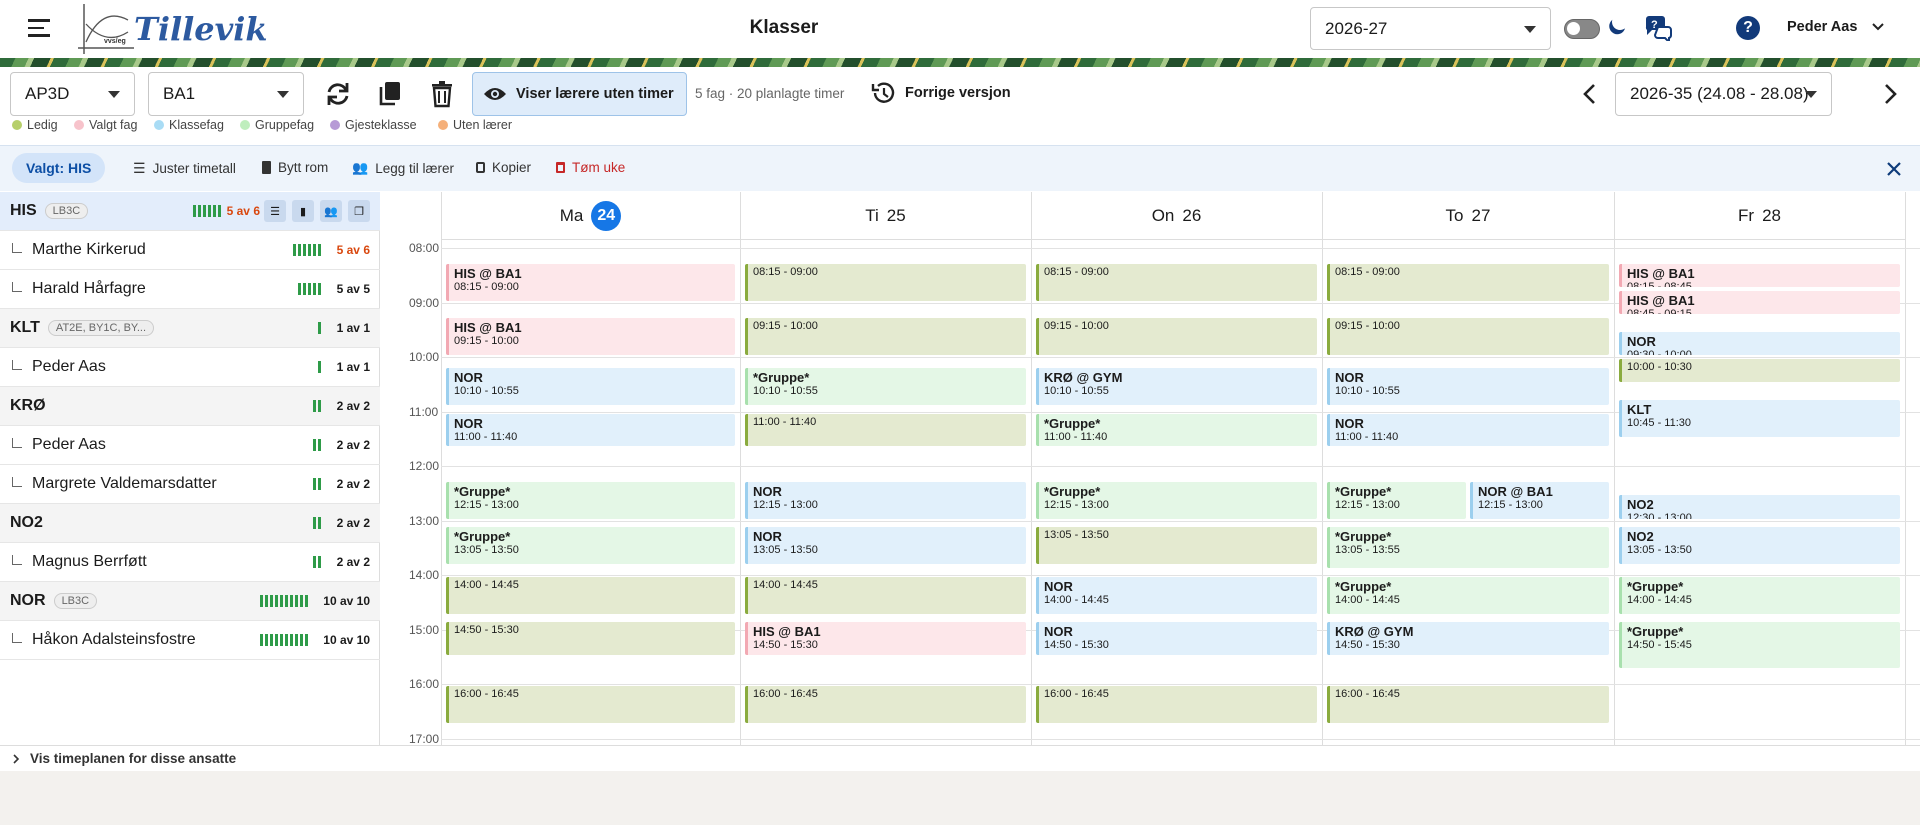 Image resolution: width=1920 pixels, height=825 pixels. I want to click on week-select: 2026-35 (24.08 - 28.08), so click(1723, 94).